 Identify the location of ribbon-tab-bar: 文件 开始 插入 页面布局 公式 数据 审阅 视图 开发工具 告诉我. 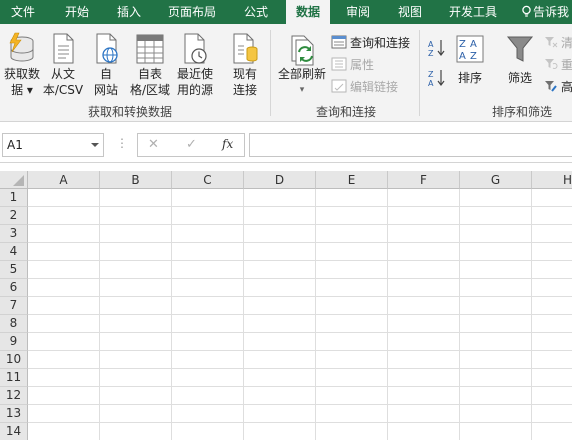
(286, 12).